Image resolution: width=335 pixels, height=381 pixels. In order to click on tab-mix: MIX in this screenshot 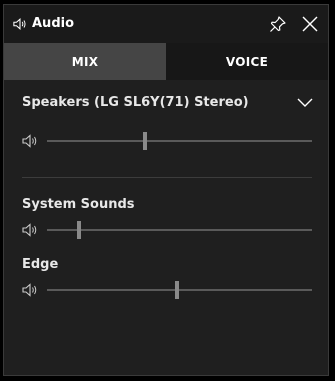, I will do `click(85, 61)`.